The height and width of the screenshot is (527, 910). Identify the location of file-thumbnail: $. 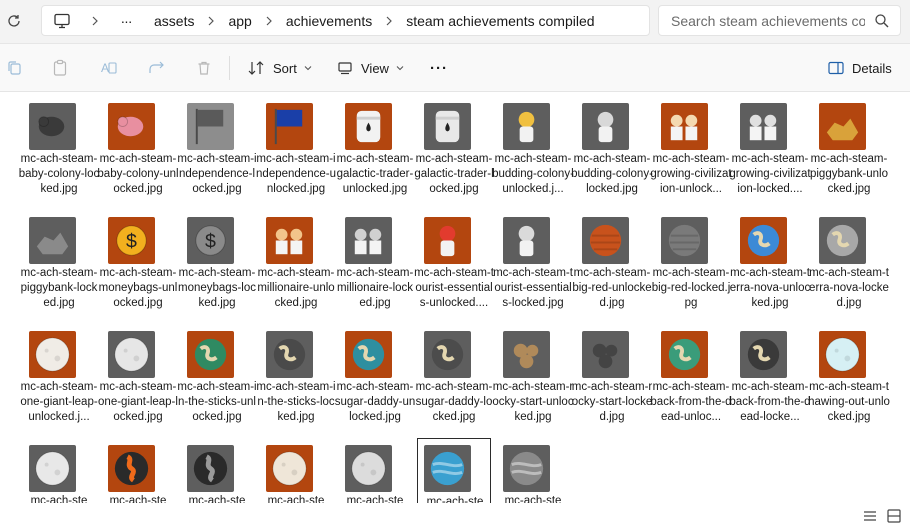
(131, 240).